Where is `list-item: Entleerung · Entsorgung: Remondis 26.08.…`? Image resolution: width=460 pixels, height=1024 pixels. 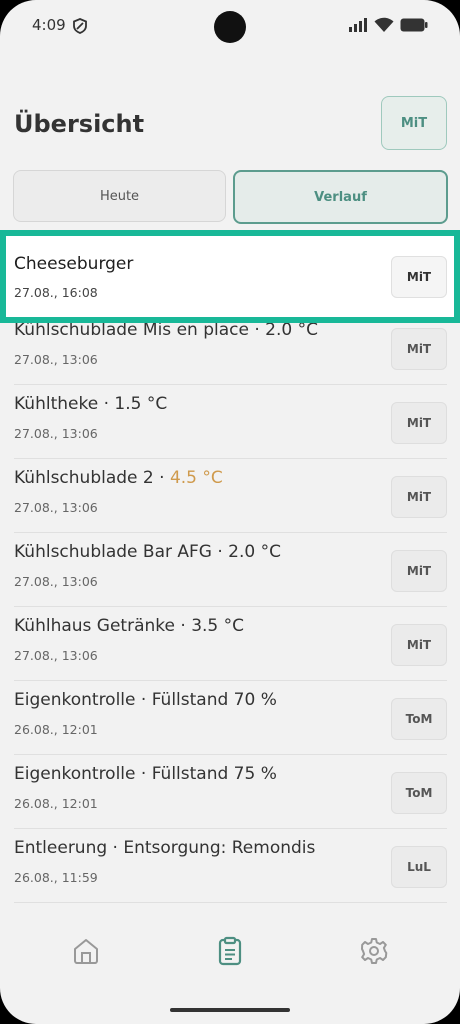
list-item: Entleerung · Entsorgung: Remondis 26.08.… is located at coordinates (230, 865).